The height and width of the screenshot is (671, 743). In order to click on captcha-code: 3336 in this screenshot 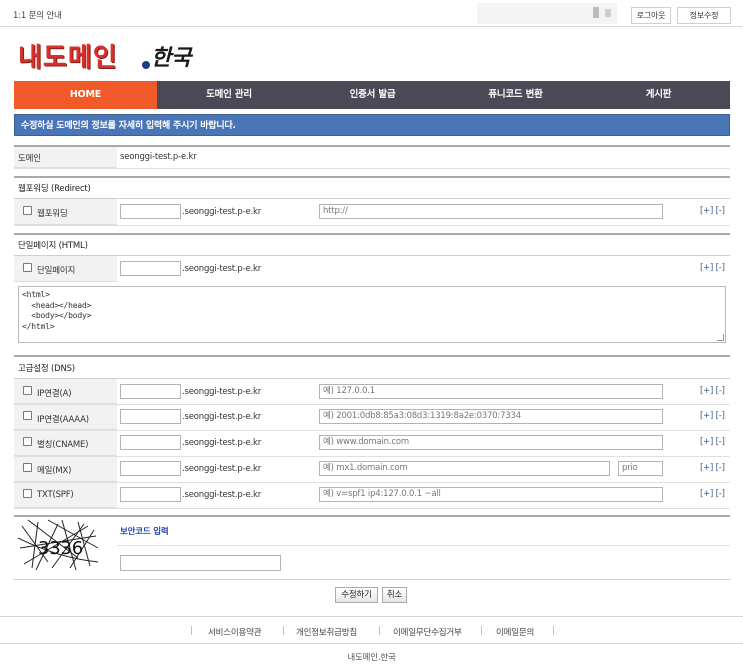, I will do `click(60, 548)`.